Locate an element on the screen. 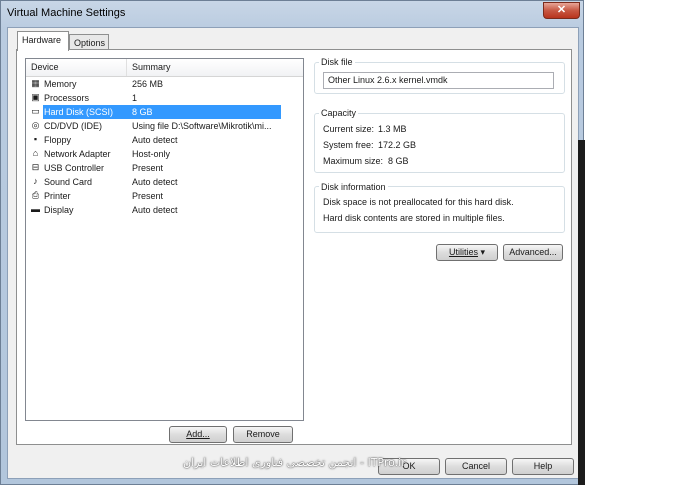 This screenshot has height=485, width=678. device-name: Printer is located at coordinates (57, 196).